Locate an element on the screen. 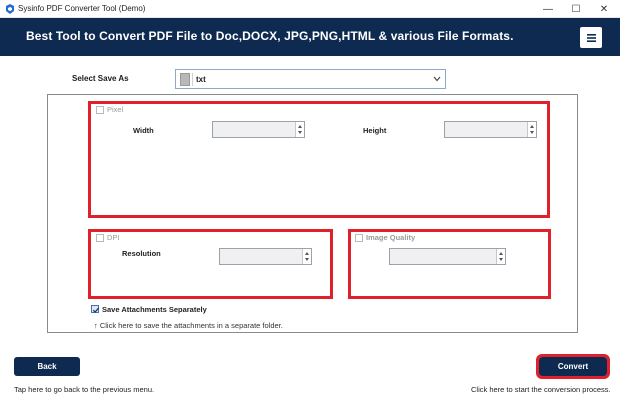 Image resolution: width=620 pixels, height=398 pixels. window-title: Sysinfo PDF Converter Tool (Demo) is located at coordinates (82, 8).